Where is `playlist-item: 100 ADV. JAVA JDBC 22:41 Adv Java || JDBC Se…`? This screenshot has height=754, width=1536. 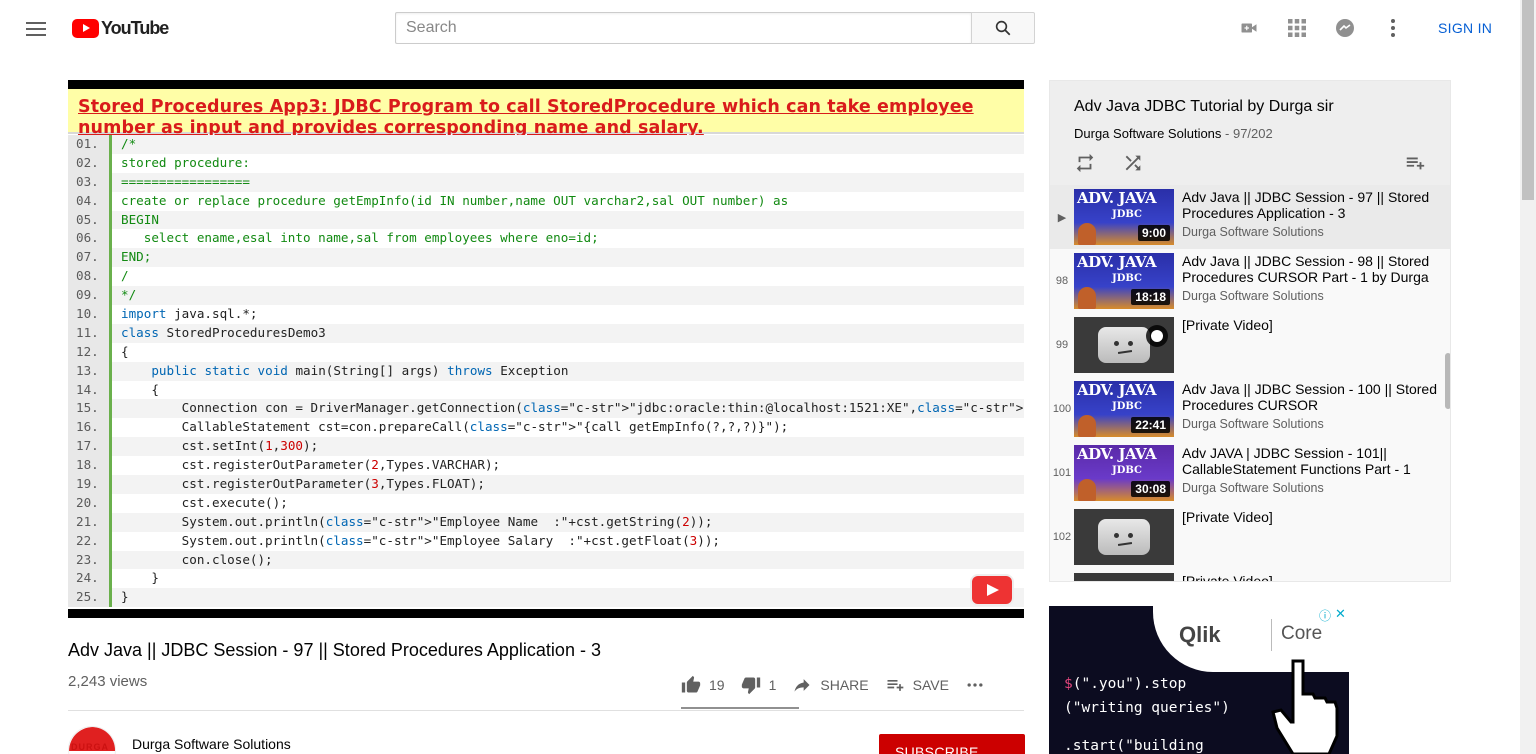 playlist-item: 100 ADV. JAVA JDBC 22:41 Adv Java || JDBC Se… is located at coordinates (1250, 409).